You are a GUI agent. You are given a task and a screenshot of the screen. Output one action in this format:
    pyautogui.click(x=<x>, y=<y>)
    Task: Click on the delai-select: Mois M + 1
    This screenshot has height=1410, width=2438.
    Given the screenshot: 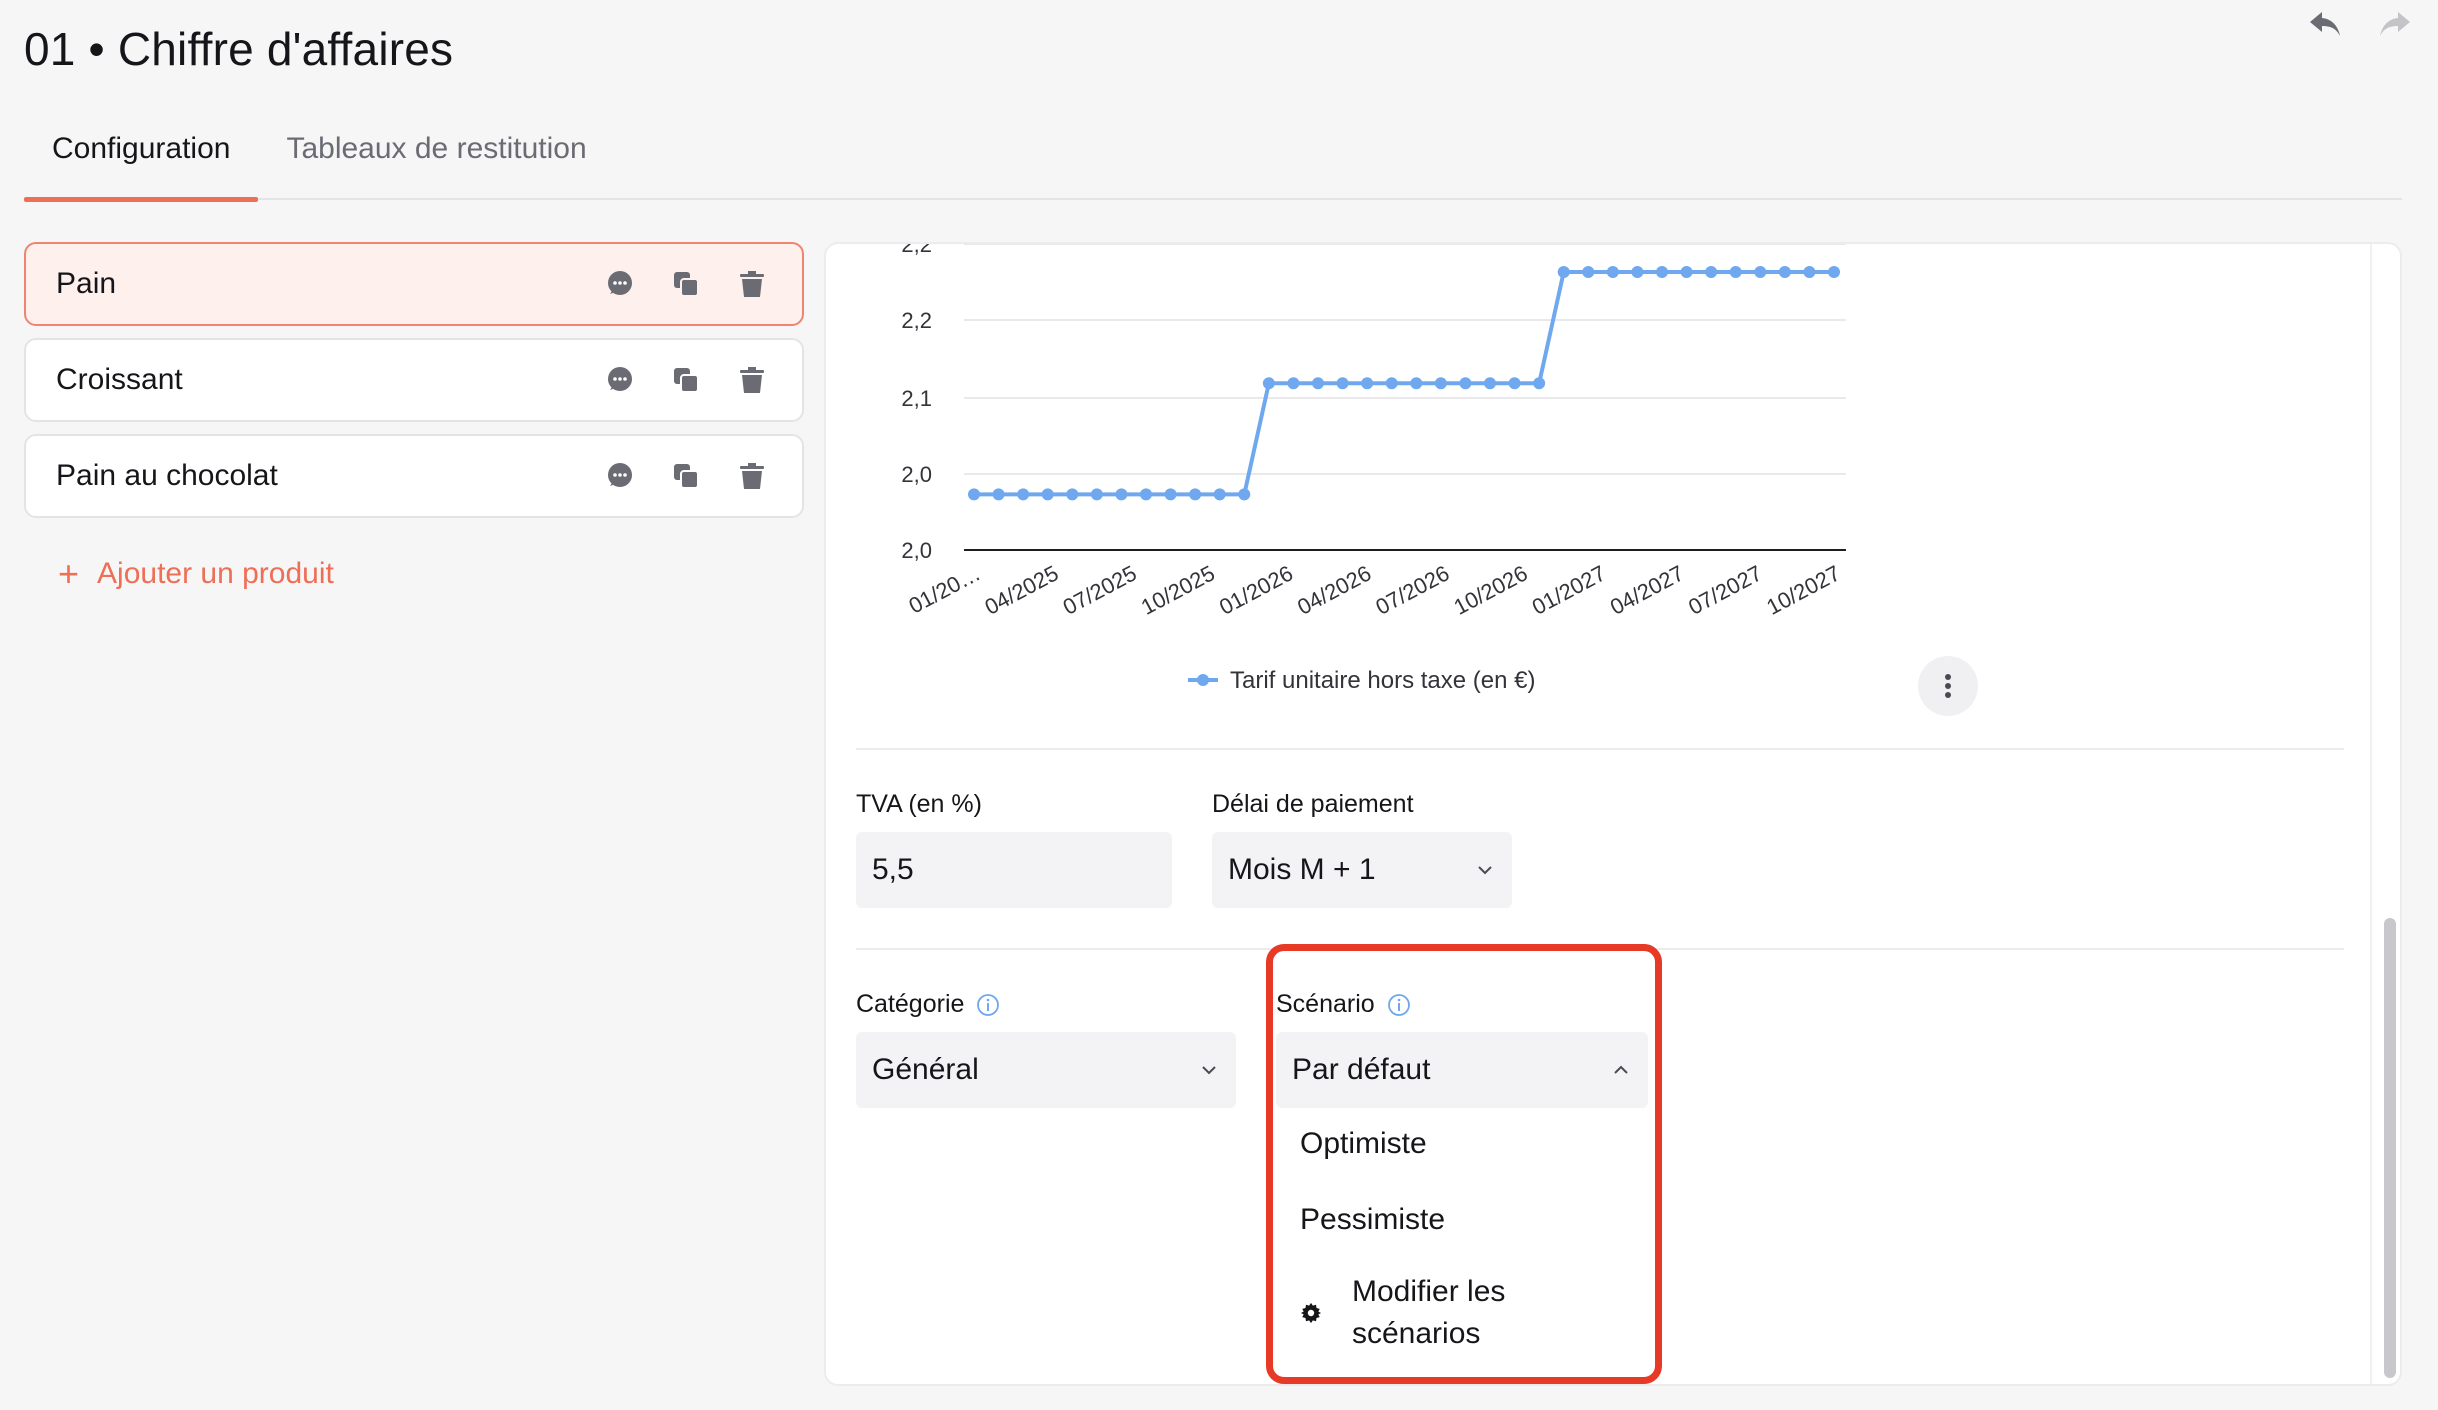 What is the action you would take?
    pyautogui.click(x=1362, y=870)
    